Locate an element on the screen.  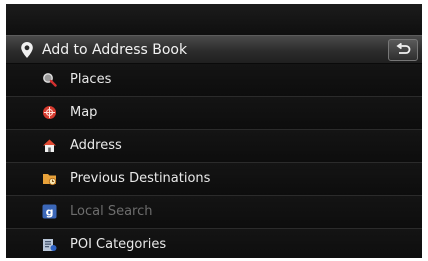
svg-text: g is located at coordinates (50, 212).